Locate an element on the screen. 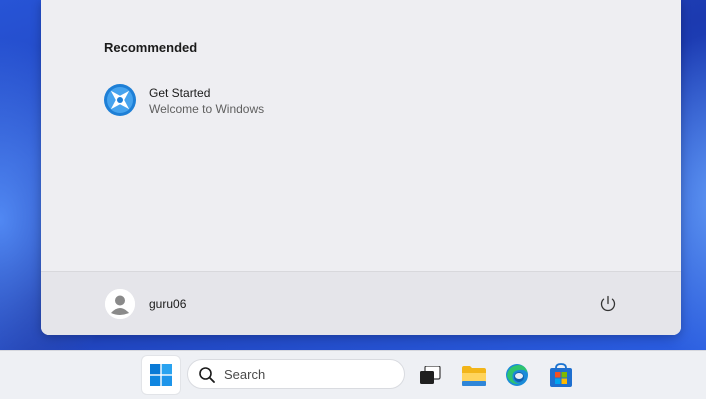 The width and height of the screenshot is (706, 399). store-icon is located at coordinates (561, 375).